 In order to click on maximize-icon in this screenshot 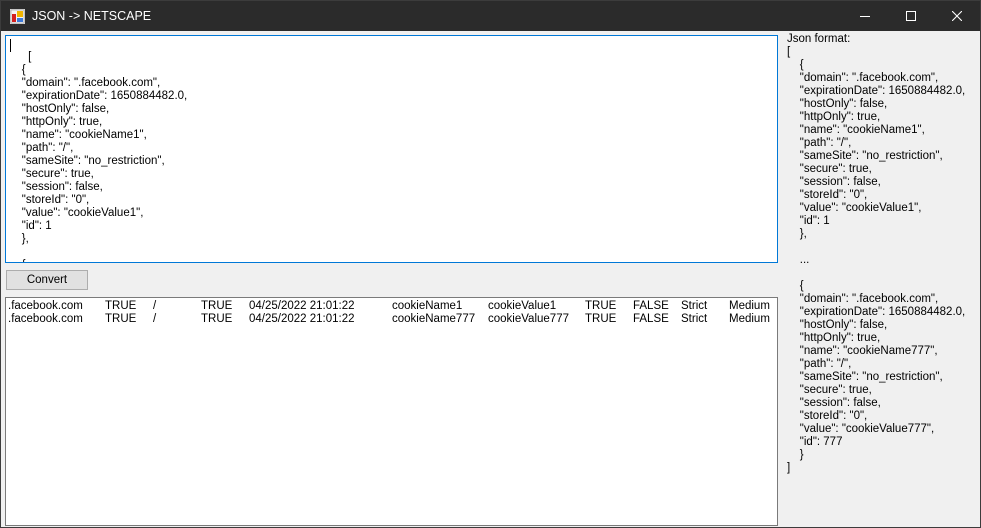, I will do `click(911, 16)`.